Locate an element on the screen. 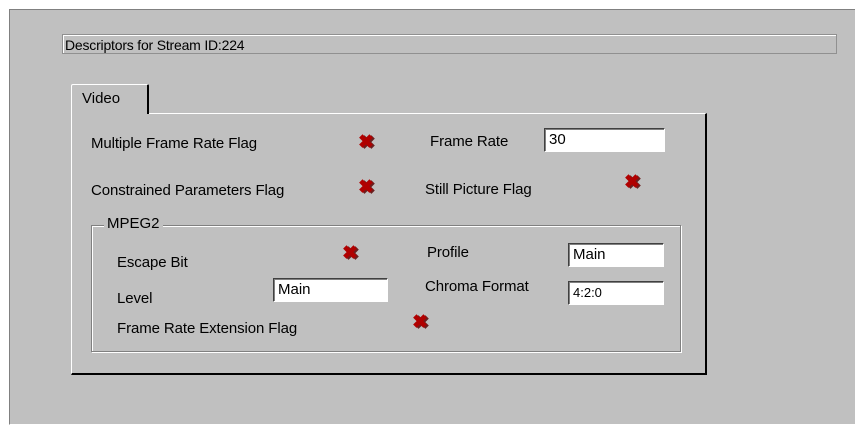 This screenshot has height=436, width=855. mpeg2-group-label: MPEG2 is located at coordinates (133, 224).